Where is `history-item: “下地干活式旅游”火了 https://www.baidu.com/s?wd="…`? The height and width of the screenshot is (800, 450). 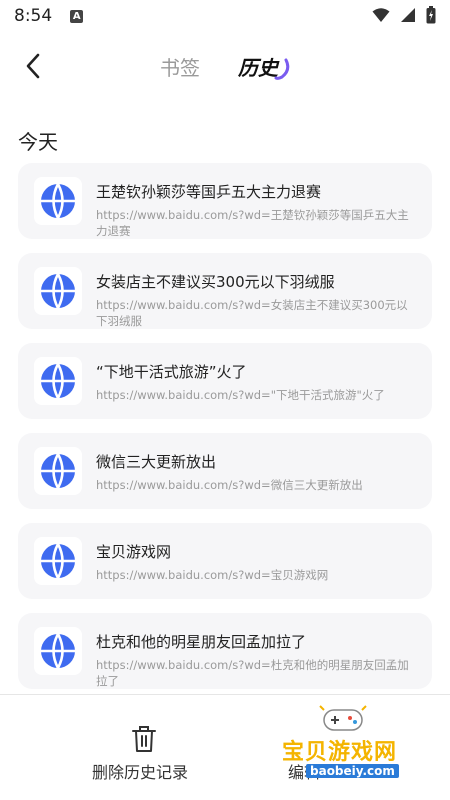 history-item: “下地干活式旅游”火了 https://www.baidu.com/s?wd="… is located at coordinates (225, 381).